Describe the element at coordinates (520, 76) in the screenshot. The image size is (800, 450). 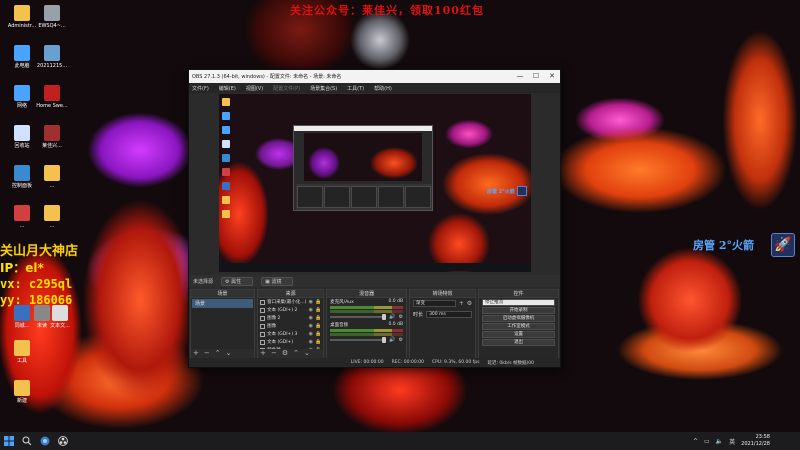
I see `minimize-button: —` at that location.